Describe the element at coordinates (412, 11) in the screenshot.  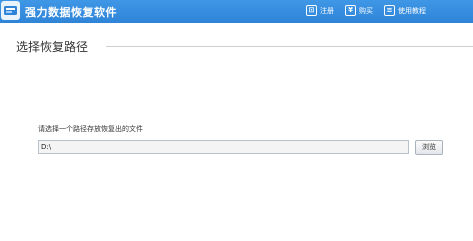
I see `menu-tutorial-label: 使用教程` at that location.